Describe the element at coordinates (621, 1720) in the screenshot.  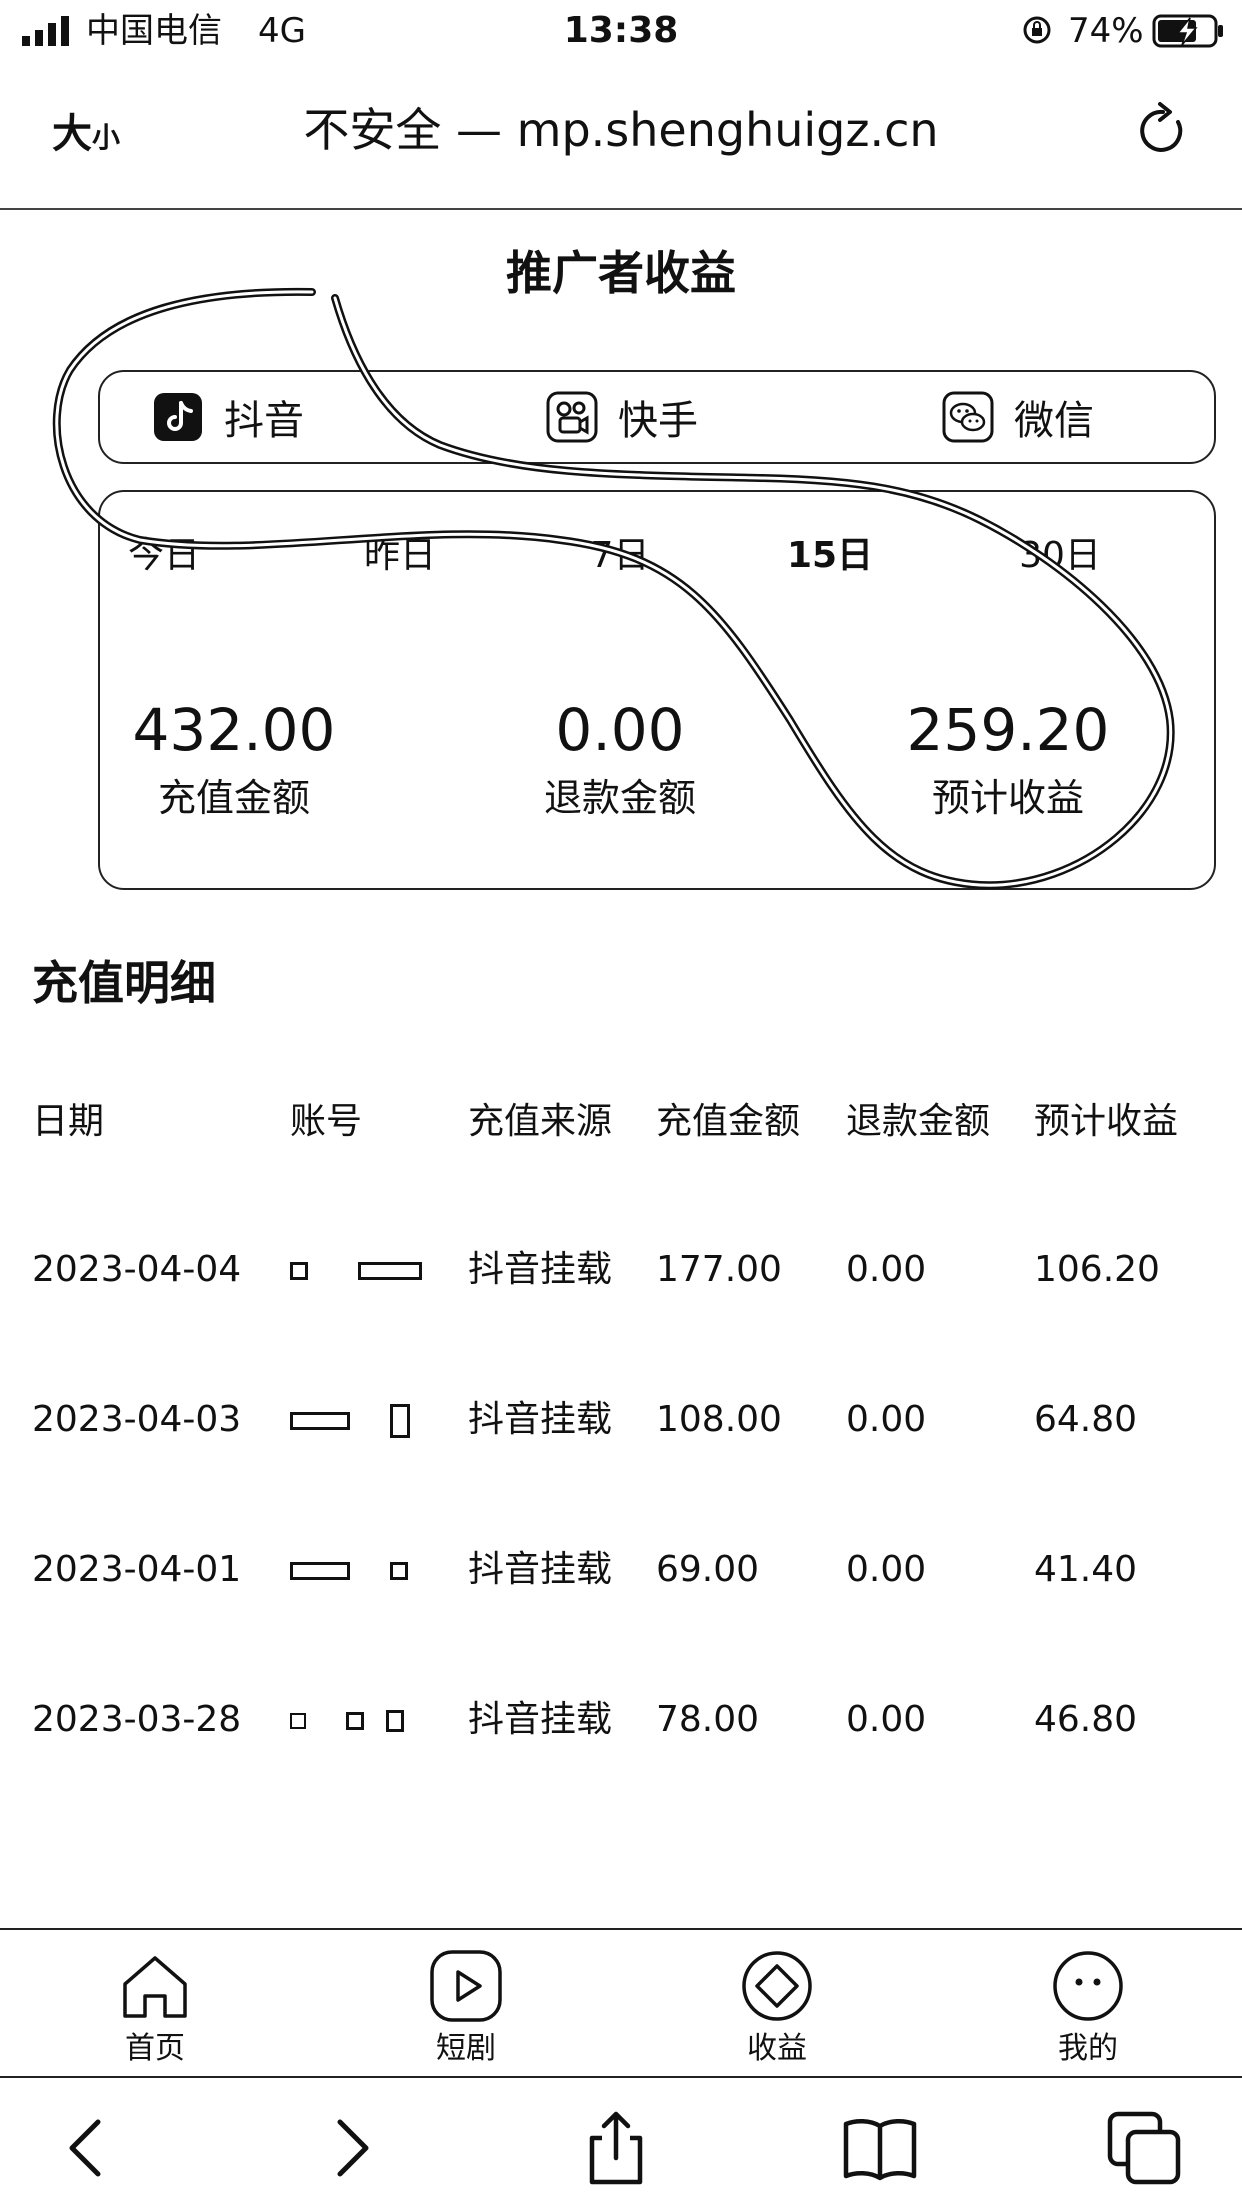
I see `table-row: 2023-03-28 抖音挂载 78.00 0.00 46.80` at that location.